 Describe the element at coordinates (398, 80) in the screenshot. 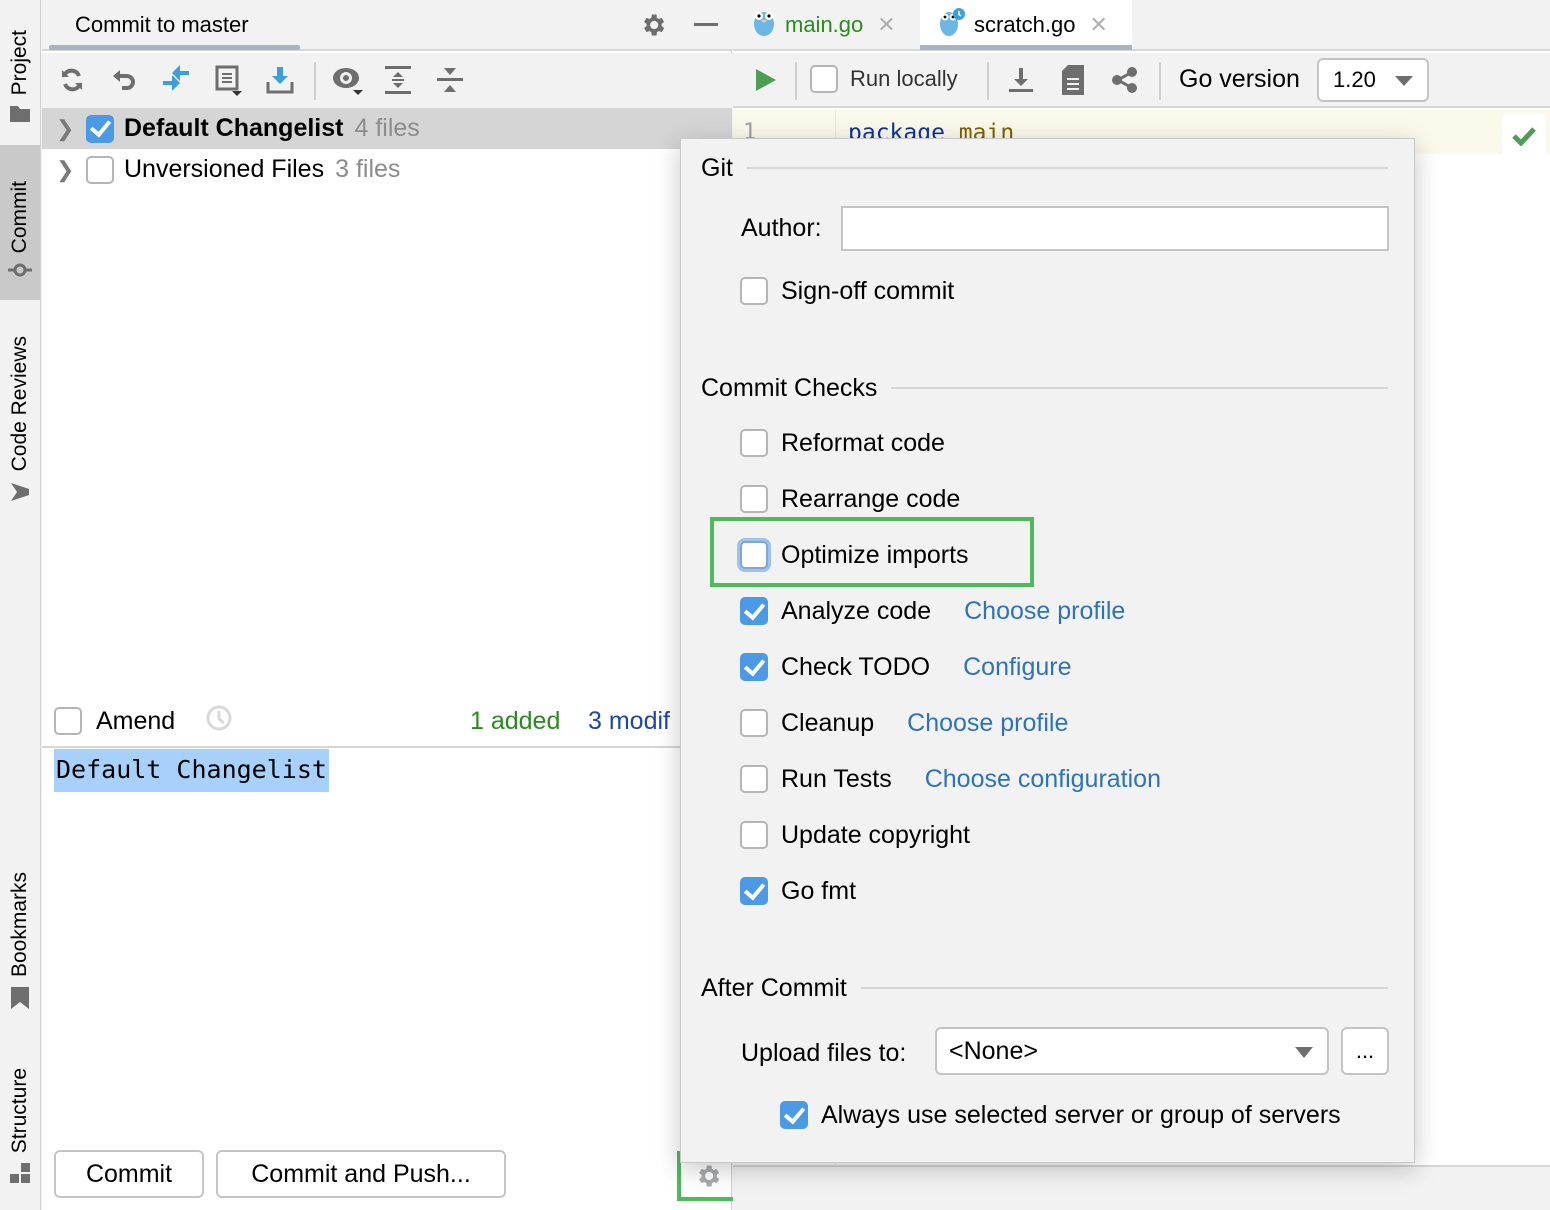

I see `expand-all-icon` at that location.